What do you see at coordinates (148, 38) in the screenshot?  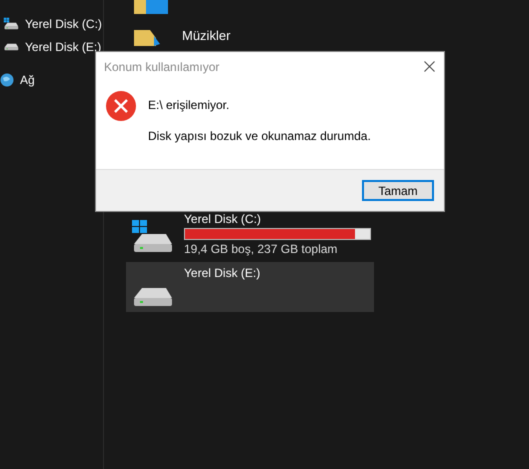 I see `folder-icon` at bounding box center [148, 38].